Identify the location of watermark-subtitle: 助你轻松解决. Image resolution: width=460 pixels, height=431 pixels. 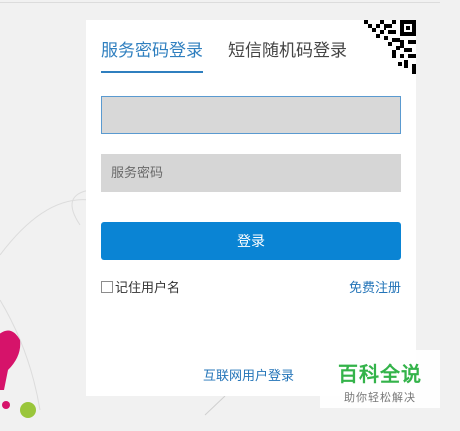
(380, 397).